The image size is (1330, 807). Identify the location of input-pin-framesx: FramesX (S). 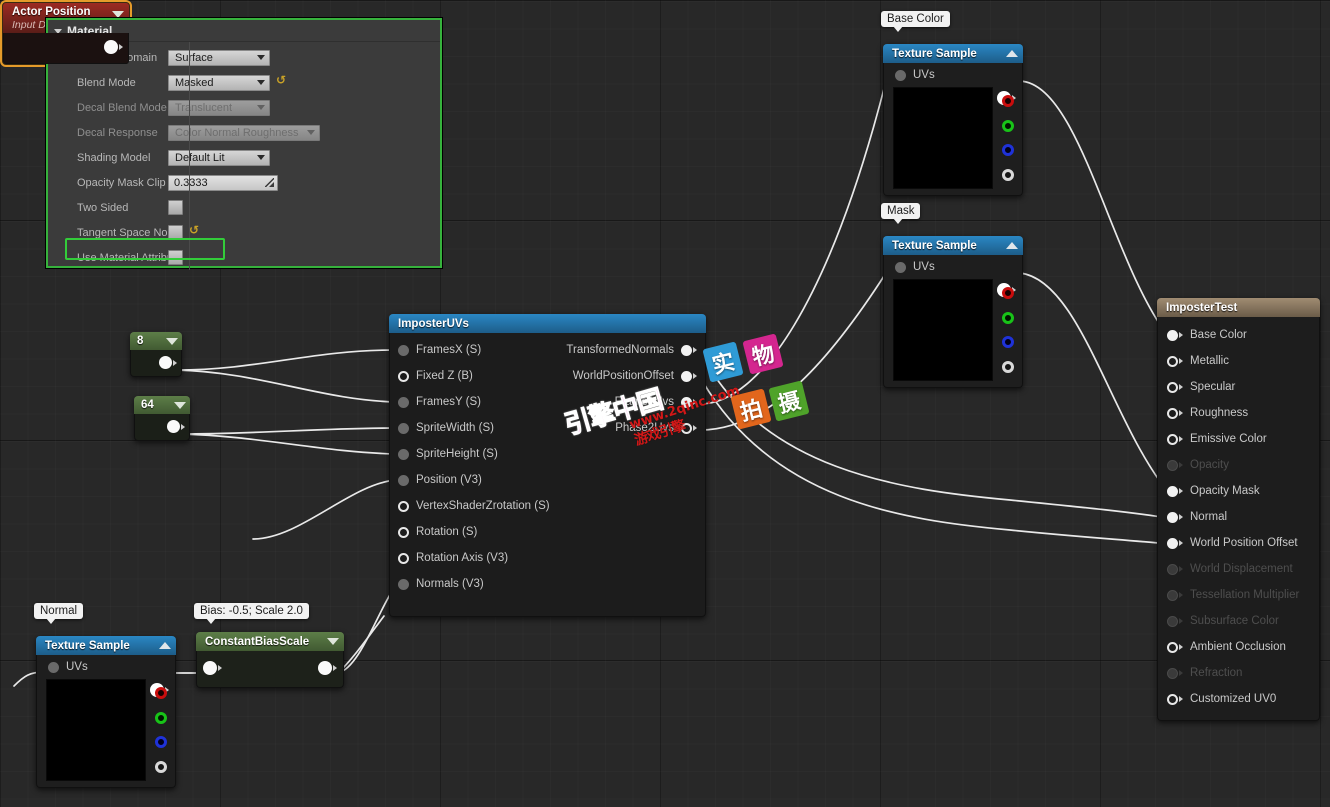
(480, 350).